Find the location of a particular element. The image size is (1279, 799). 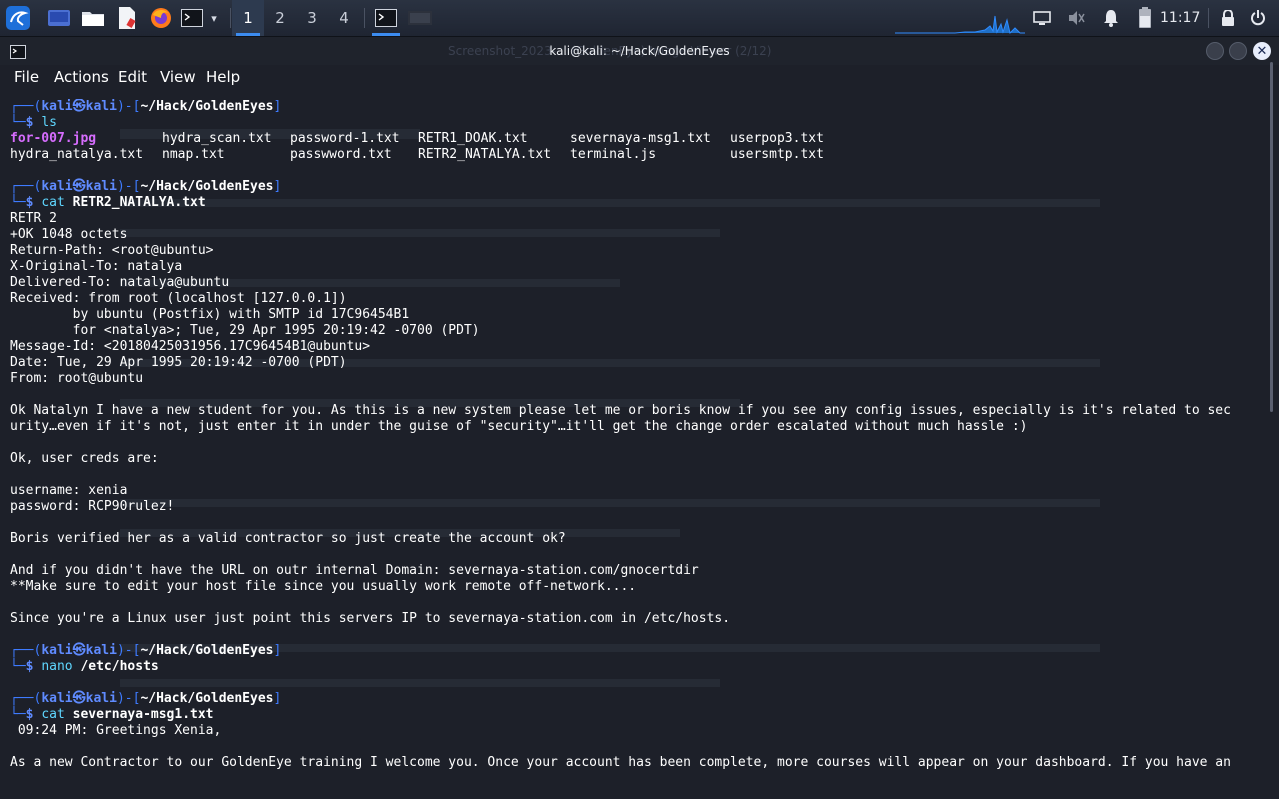

close-button: ✕ is located at coordinates (1262, 51).